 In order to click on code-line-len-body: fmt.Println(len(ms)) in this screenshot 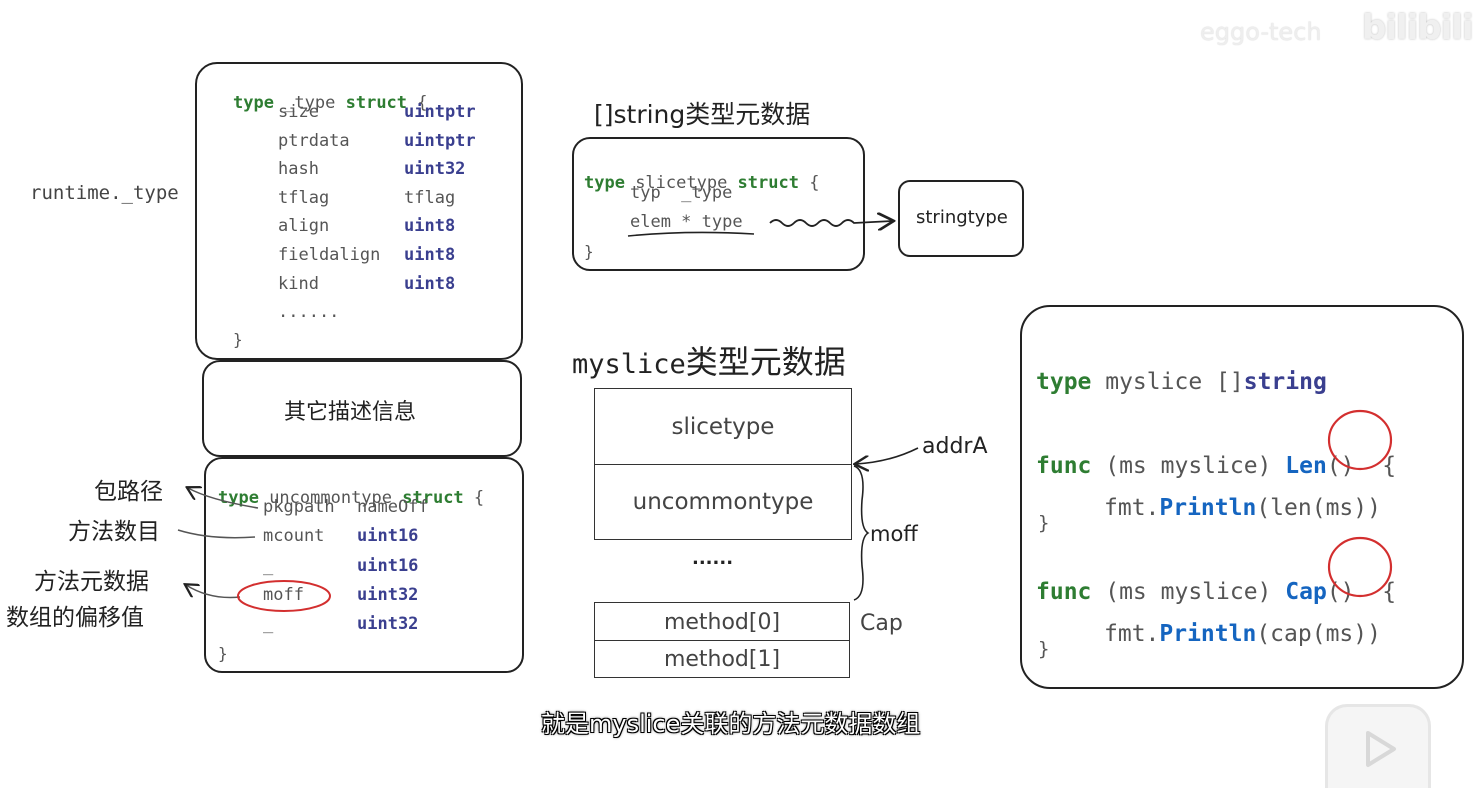, I will do `click(1242, 508)`.